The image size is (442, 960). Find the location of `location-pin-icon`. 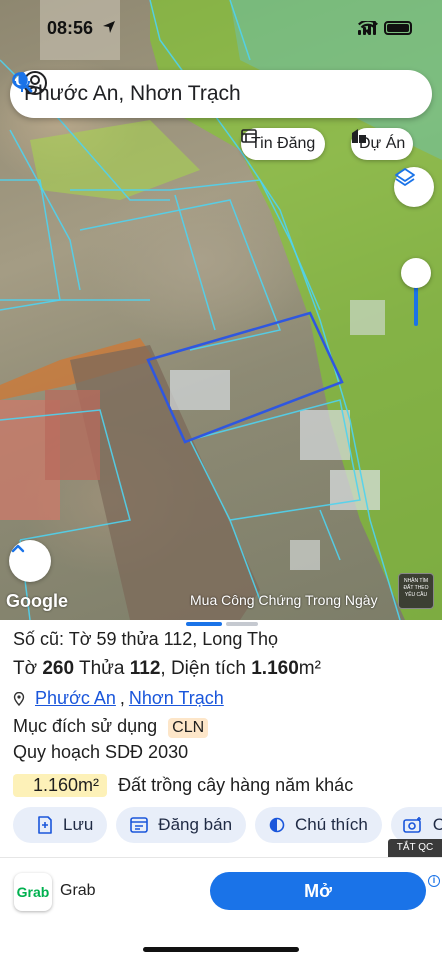

location-pin-icon is located at coordinates (19, 698).